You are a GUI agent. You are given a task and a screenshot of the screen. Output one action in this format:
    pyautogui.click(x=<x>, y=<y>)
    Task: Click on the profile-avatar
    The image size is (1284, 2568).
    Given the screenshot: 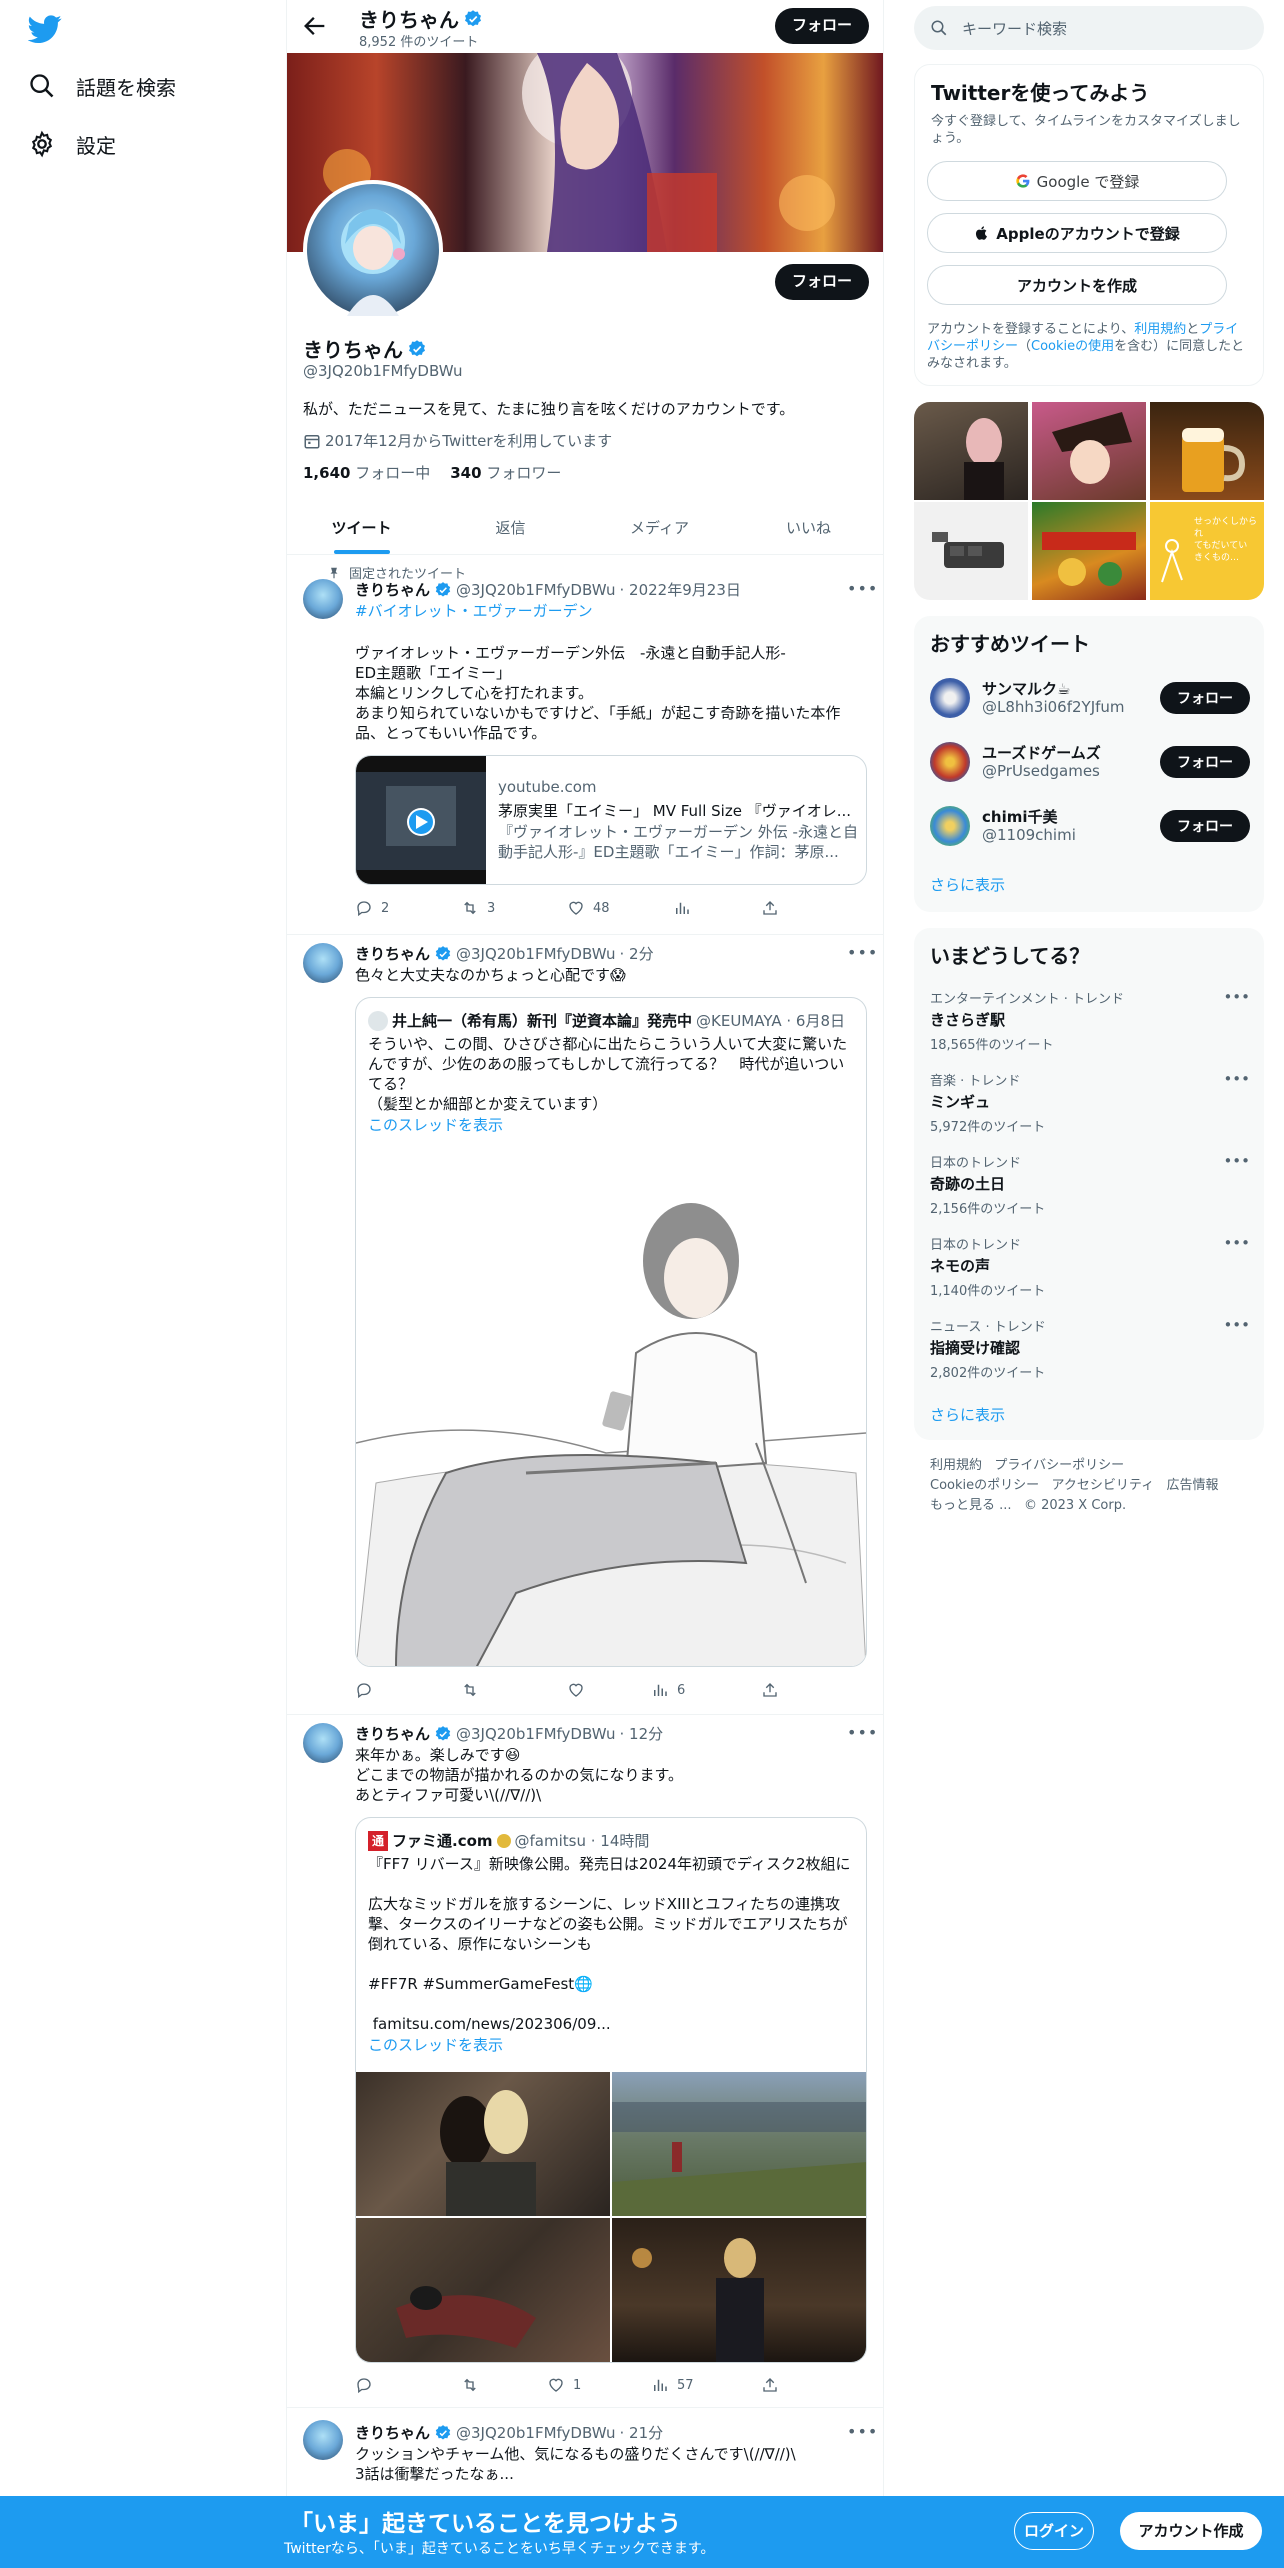 What is the action you would take?
    pyautogui.click(x=373, y=250)
    